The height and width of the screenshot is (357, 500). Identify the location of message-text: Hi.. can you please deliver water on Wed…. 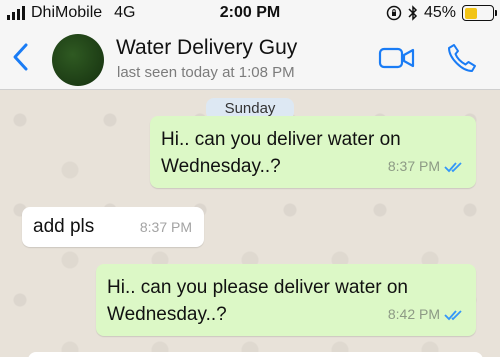
(257, 301).